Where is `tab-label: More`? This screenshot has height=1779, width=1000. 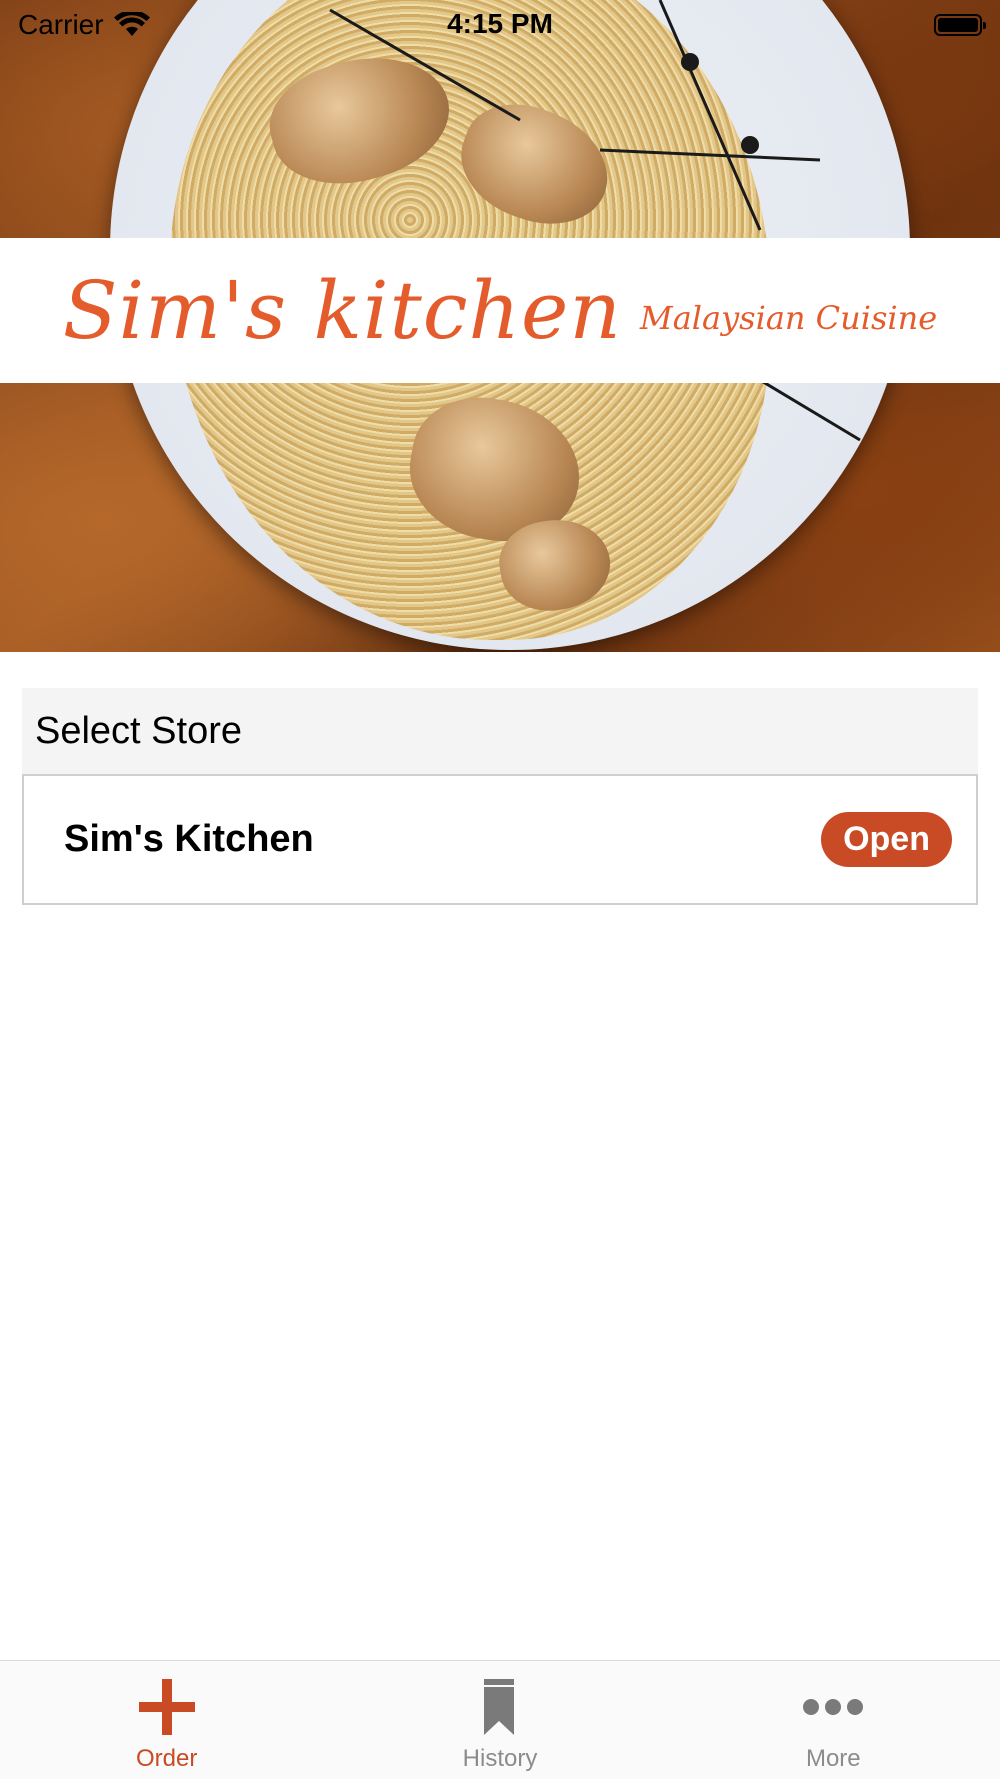
tab-label: More is located at coordinates (833, 1758).